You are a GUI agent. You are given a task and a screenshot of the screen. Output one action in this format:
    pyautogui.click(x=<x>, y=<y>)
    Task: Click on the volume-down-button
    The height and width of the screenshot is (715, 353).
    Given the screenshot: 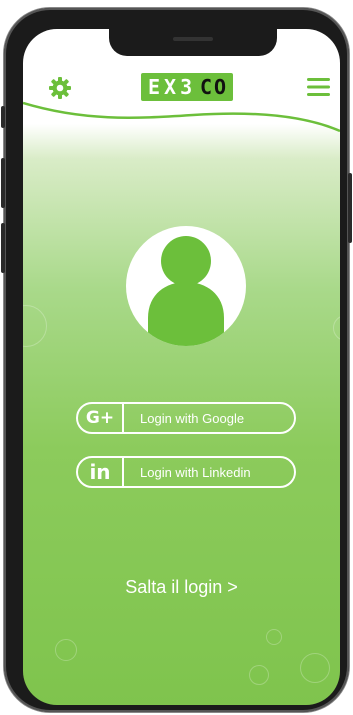 What is the action you would take?
    pyautogui.click(x=3, y=248)
    